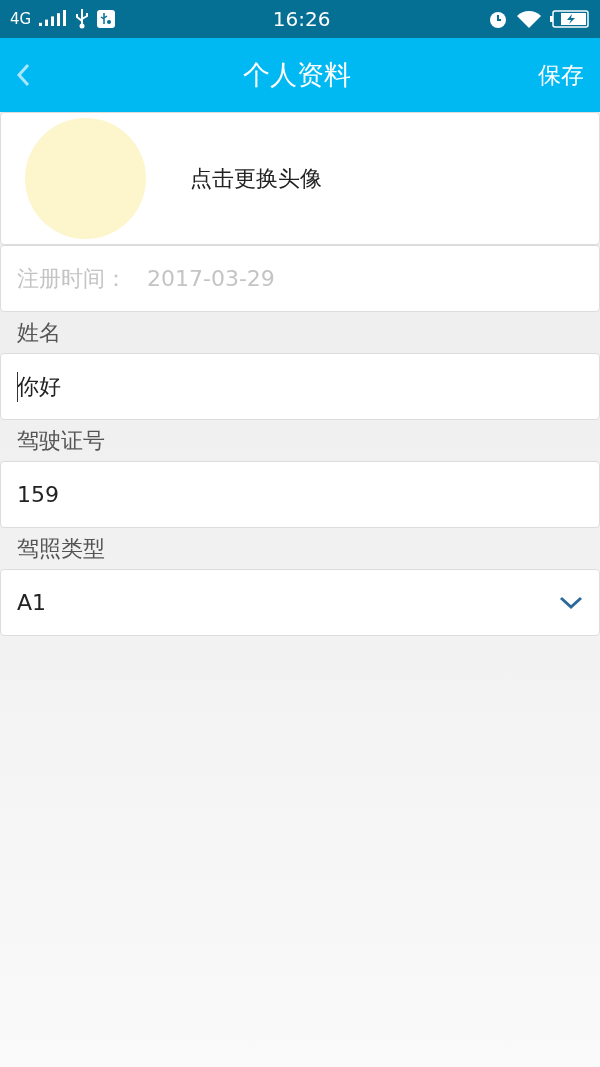 The height and width of the screenshot is (1067, 600). What do you see at coordinates (300, 494) in the screenshot?
I see `text-input-field: 159` at bounding box center [300, 494].